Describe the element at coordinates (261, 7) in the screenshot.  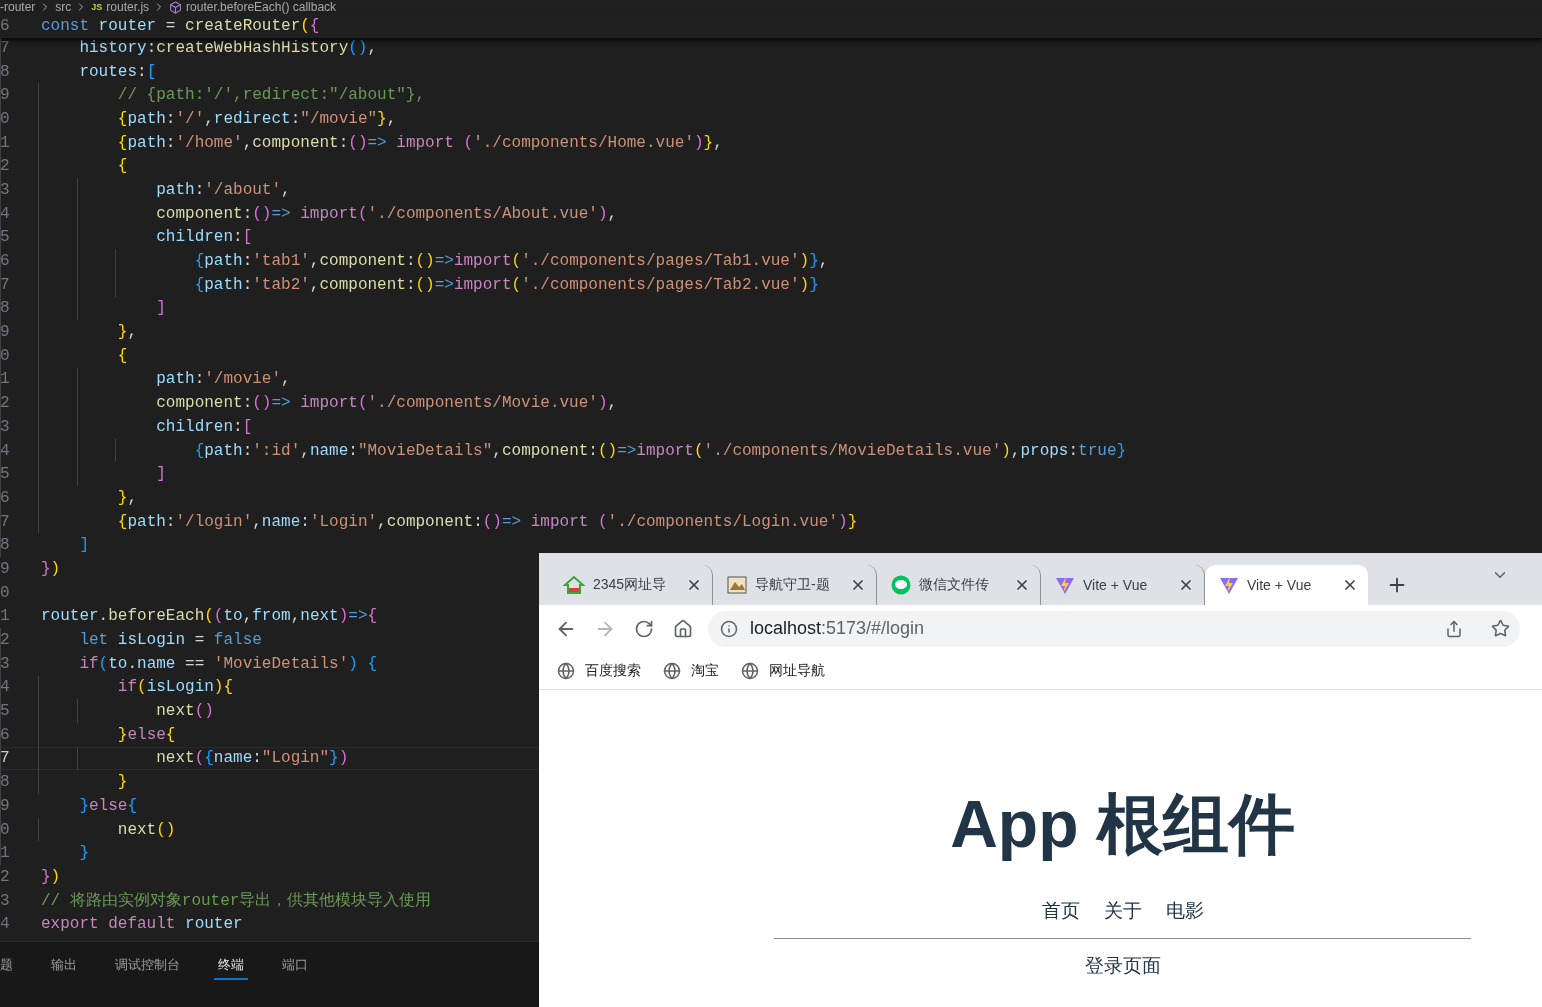
I see `breadcrumb-item: router.beforeEach() callback` at that location.